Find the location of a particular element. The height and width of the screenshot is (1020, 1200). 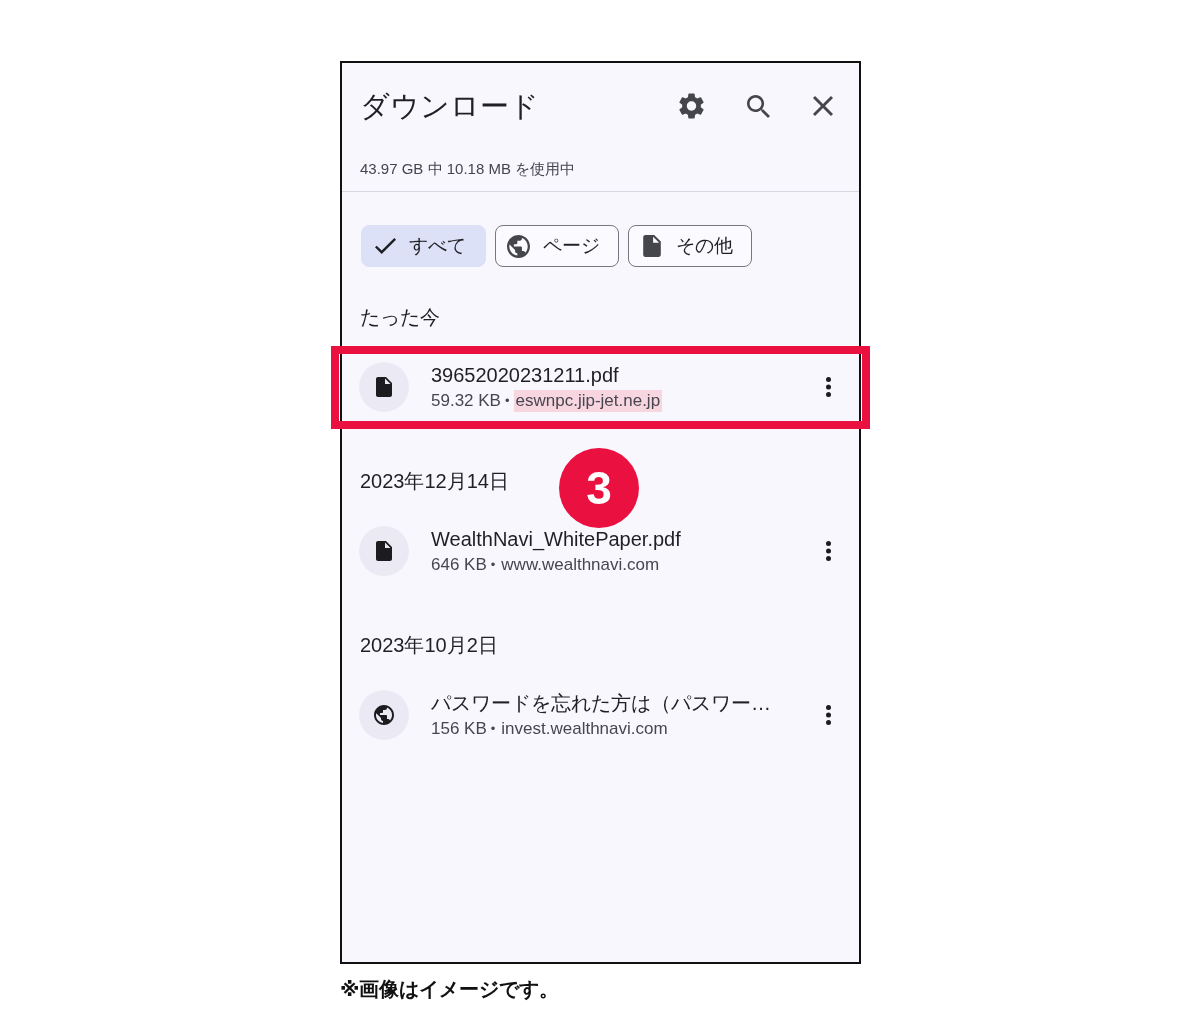

caption-text: ※画像はイメージです。 is located at coordinates (450, 989).